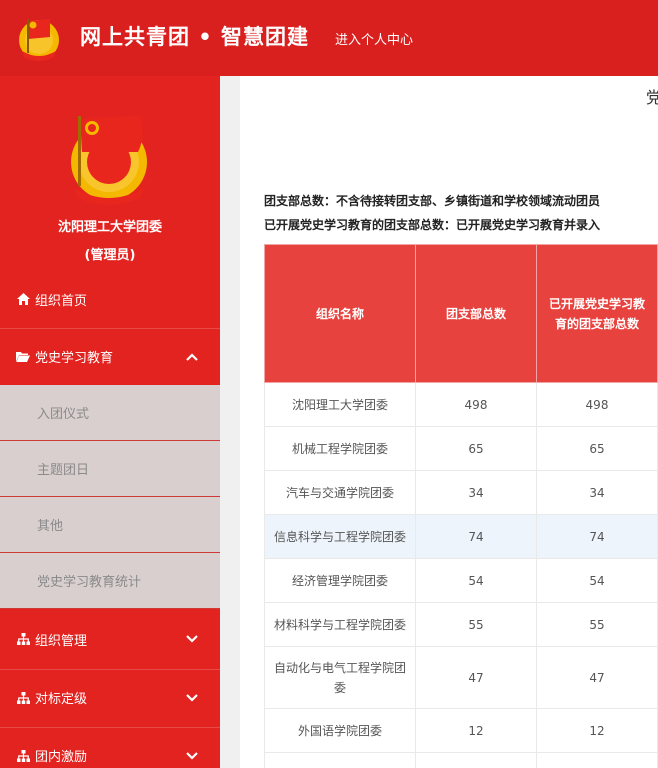 The height and width of the screenshot is (768, 658). Describe the element at coordinates (432, 225) in the screenshot. I see `desc-branch-learning: 已开展党史学习教育的团支部总数：已开展党史学习教育并录入` at that location.